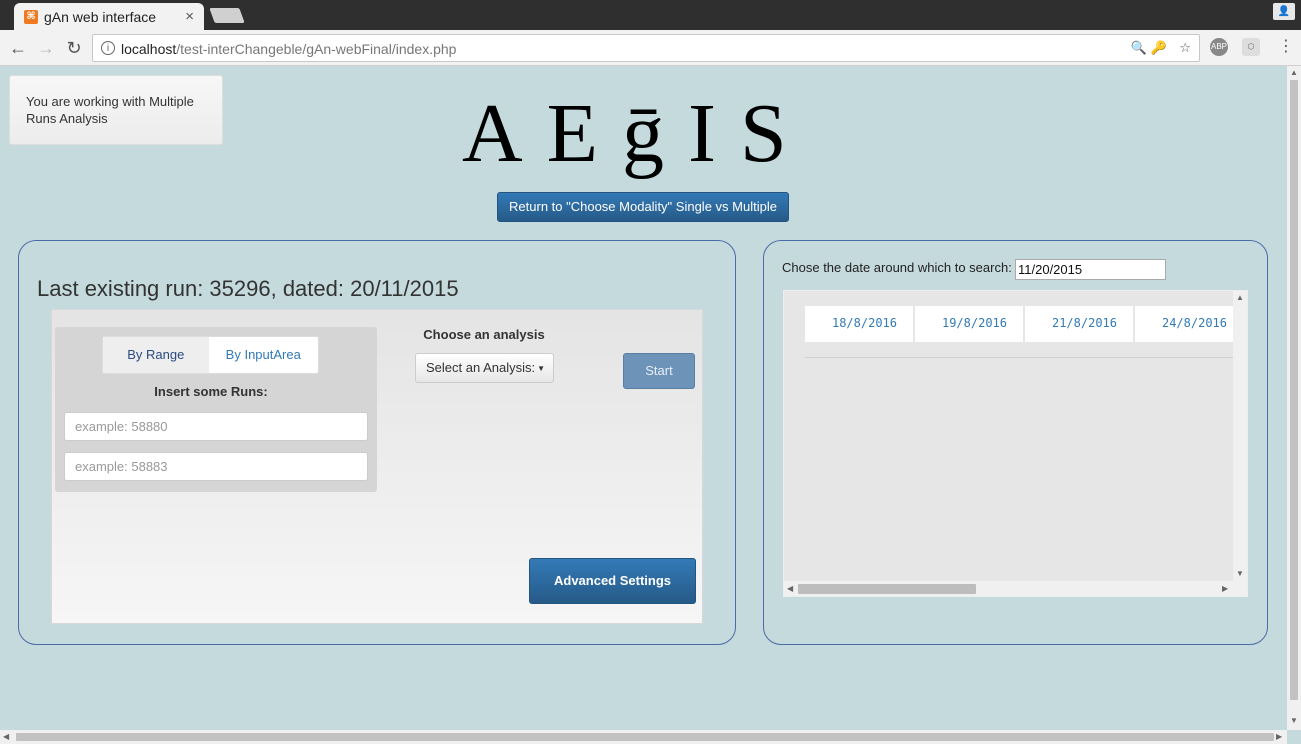 The height and width of the screenshot is (744, 1301). I want to click on analysis-select: Select an Analysis: ▼, so click(484, 368).